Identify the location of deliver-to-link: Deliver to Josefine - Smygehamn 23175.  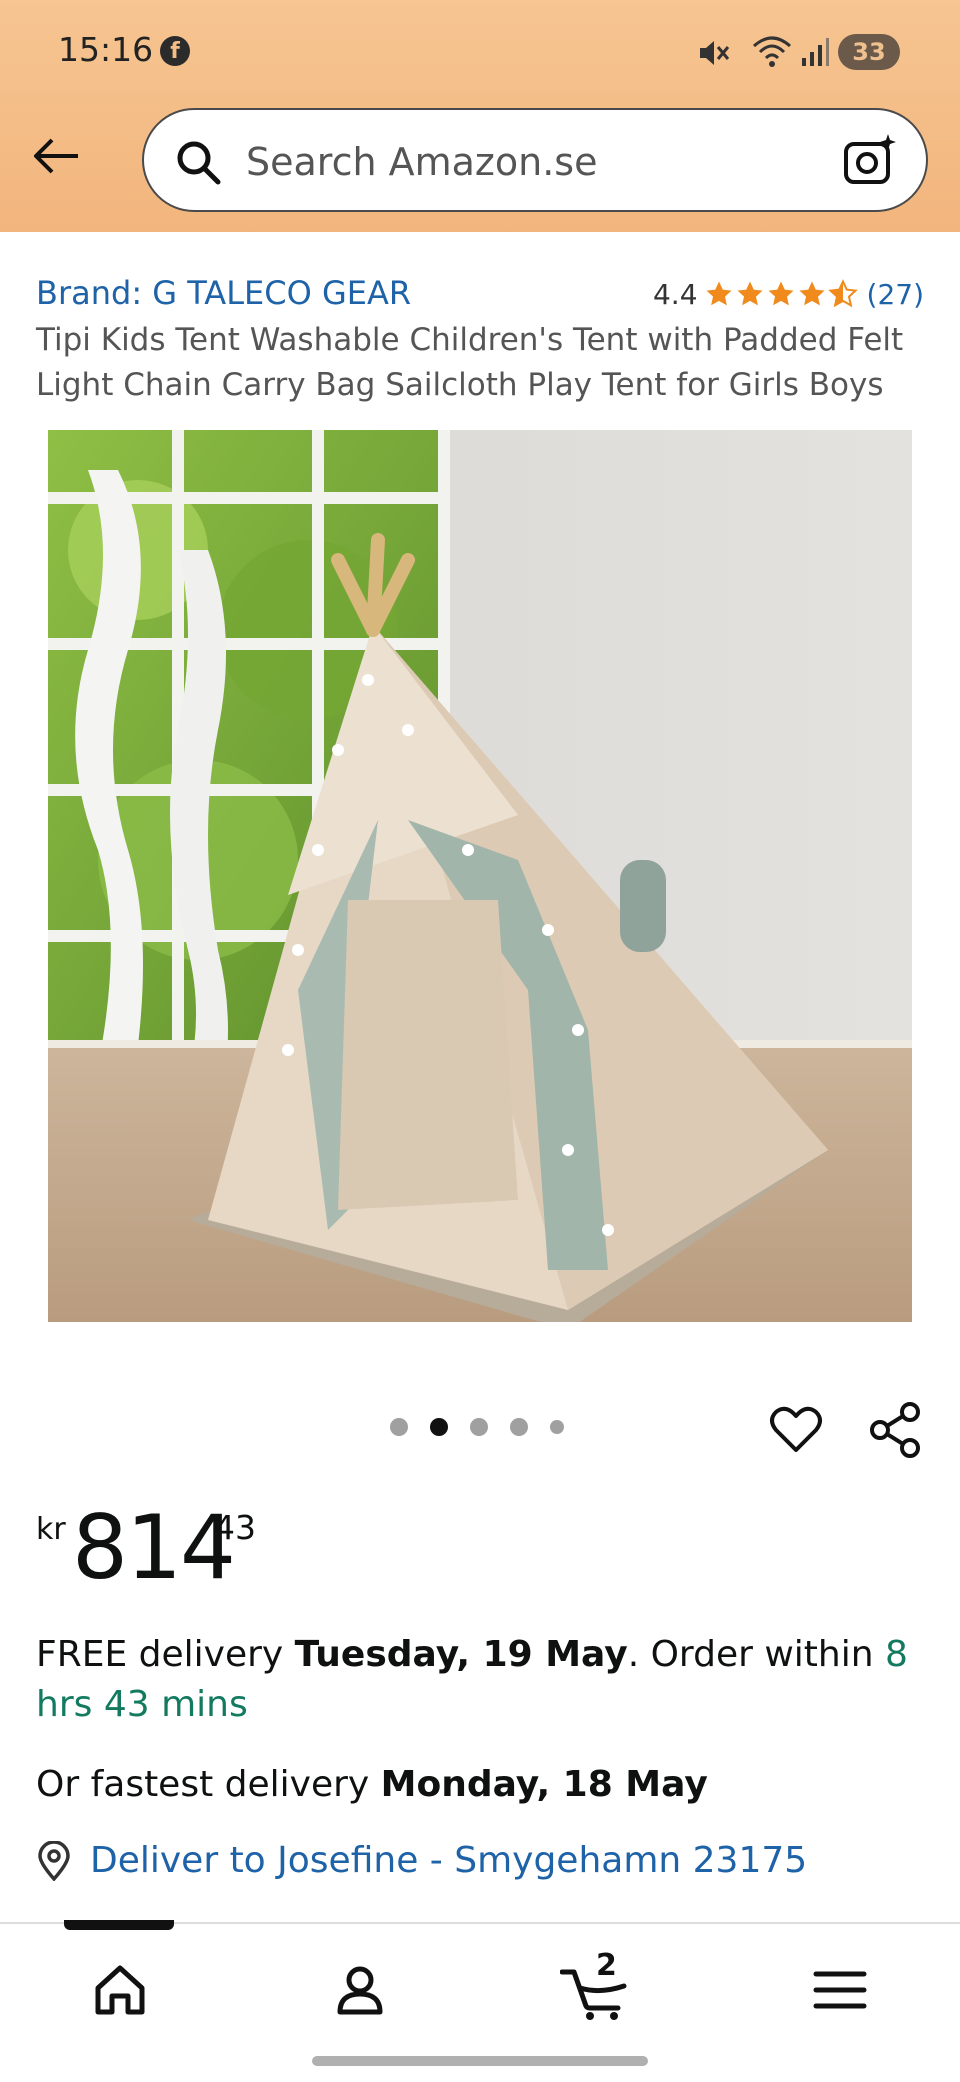
(421, 1860).